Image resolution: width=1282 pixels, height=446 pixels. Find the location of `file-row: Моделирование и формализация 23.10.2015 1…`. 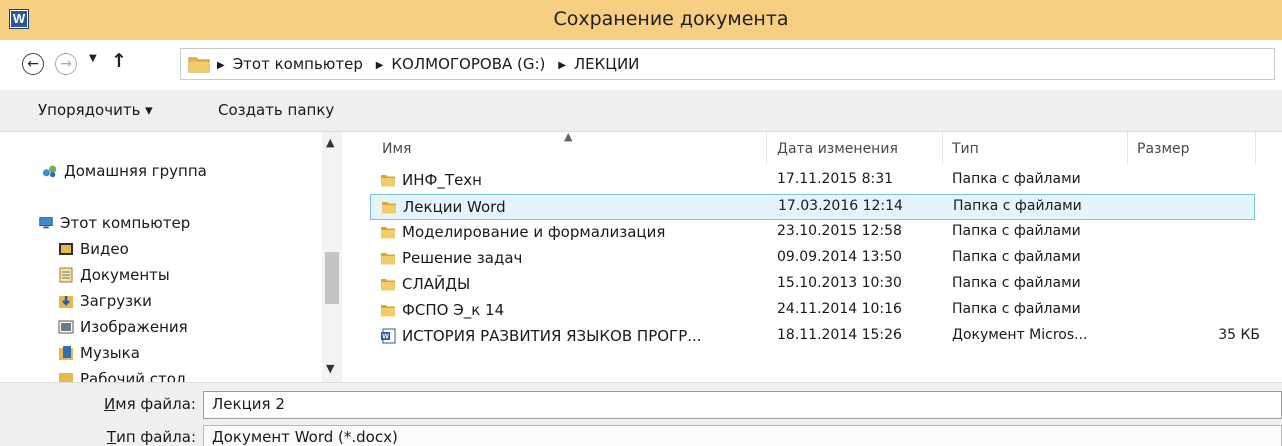

file-row: Моделирование и формализация 23.10.2015 1… is located at coordinates (812, 233).